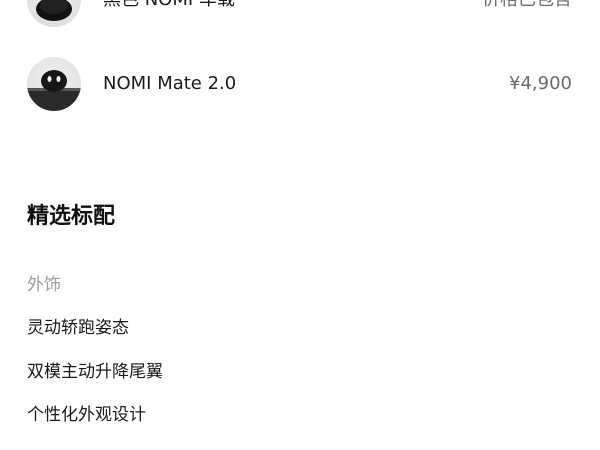 The image size is (600, 450). What do you see at coordinates (170, 83) in the screenshot?
I see `option-name: NOMI Mate 2.0` at bounding box center [170, 83].